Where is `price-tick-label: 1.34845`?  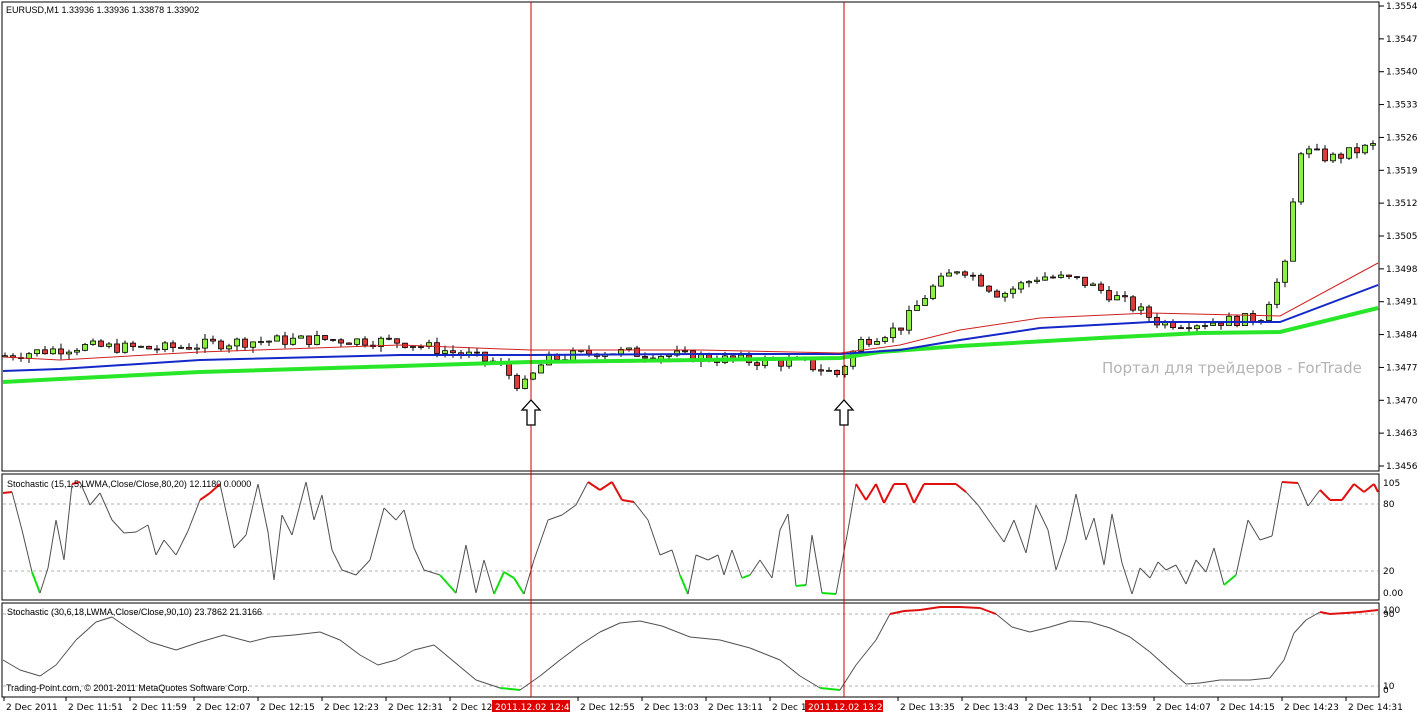
price-tick-label: 1.34845 is located at coordinates (1402, 336).